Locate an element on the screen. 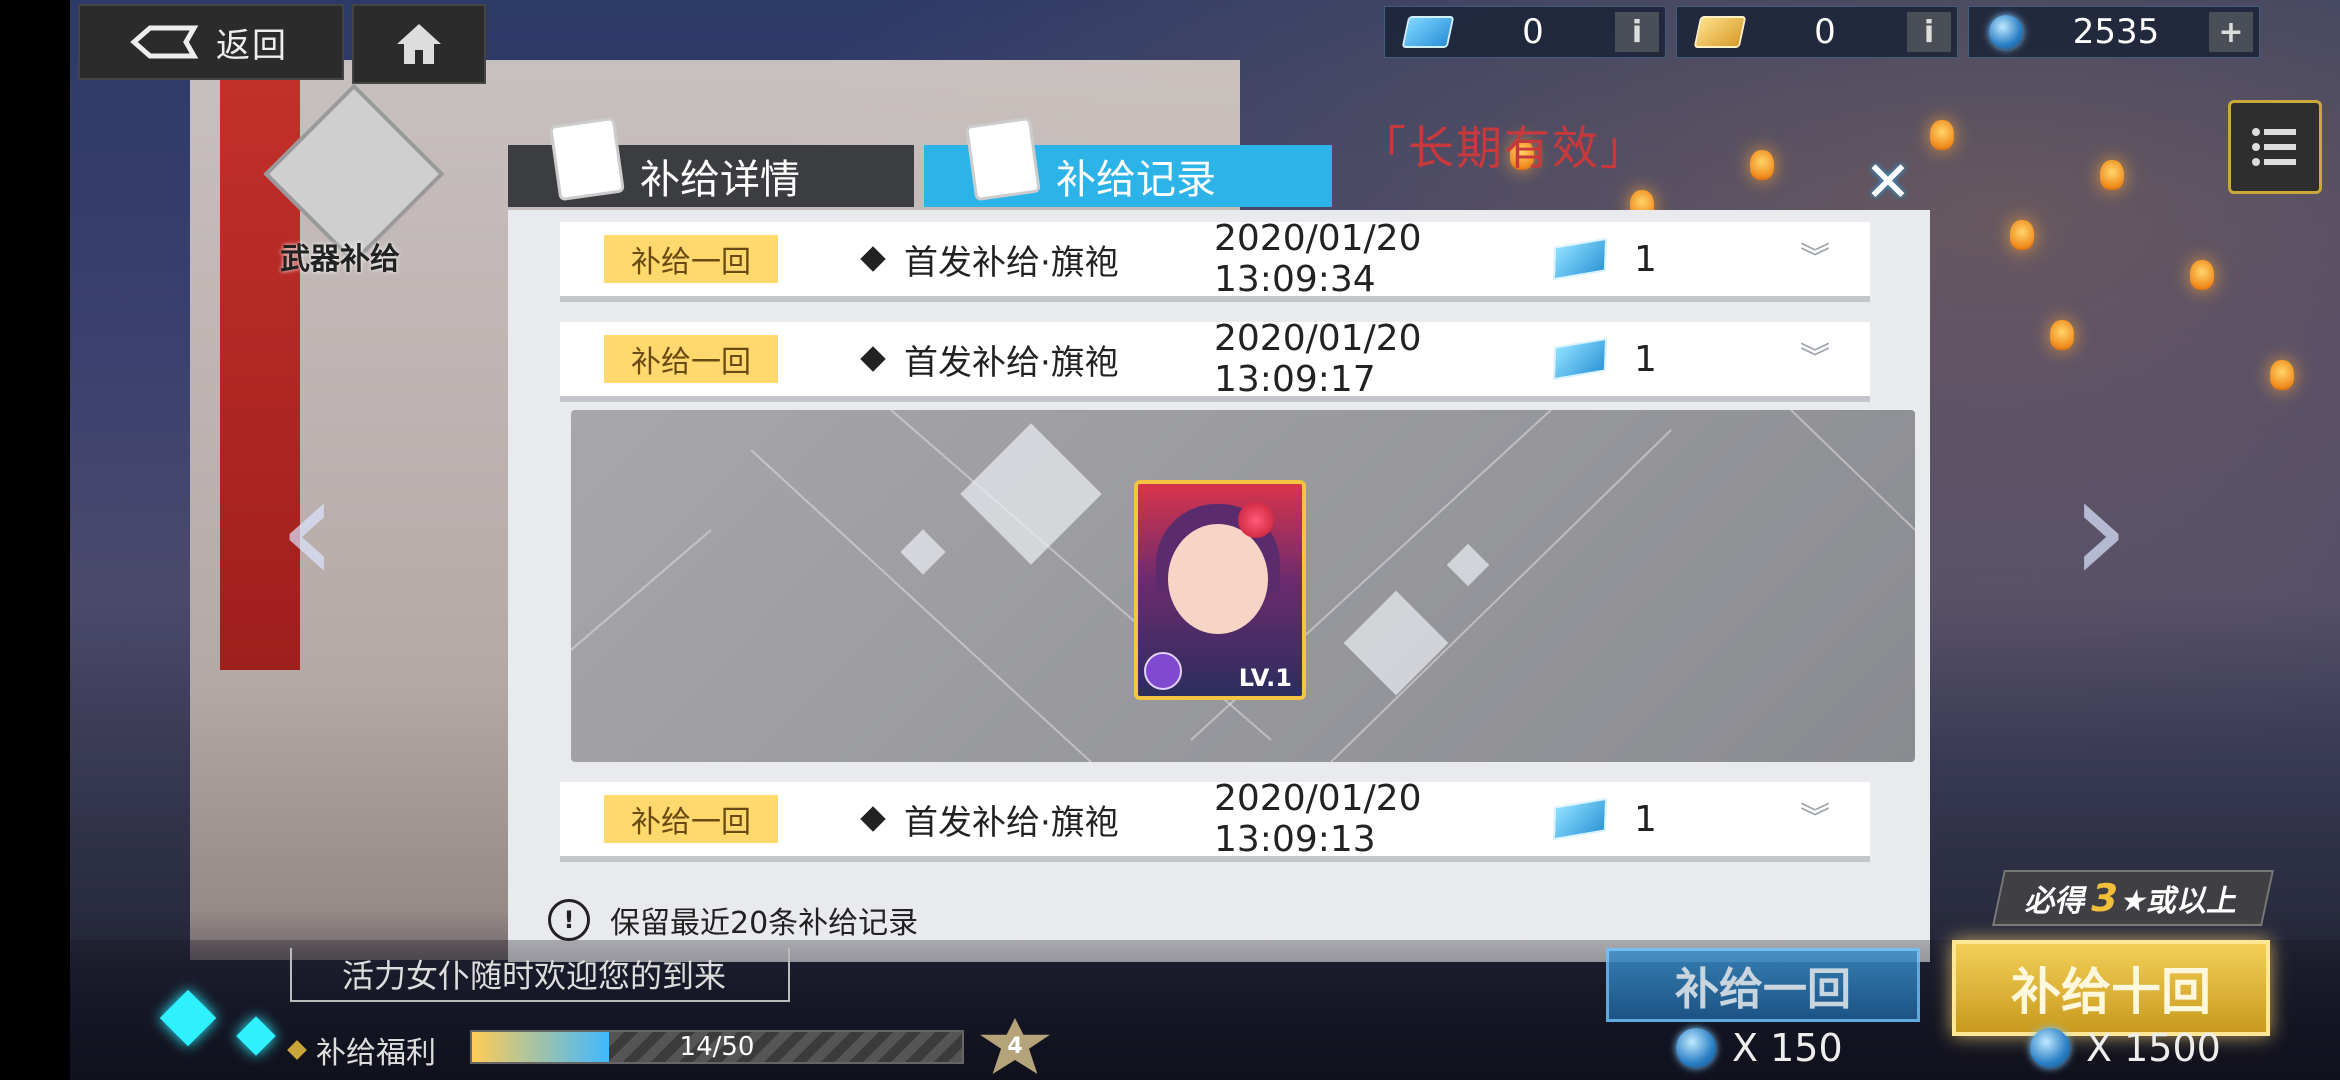 This screenshot has height=1080, width=2340. guarantee-suffix: ★或以上 is located at coordinates (2179, 901).